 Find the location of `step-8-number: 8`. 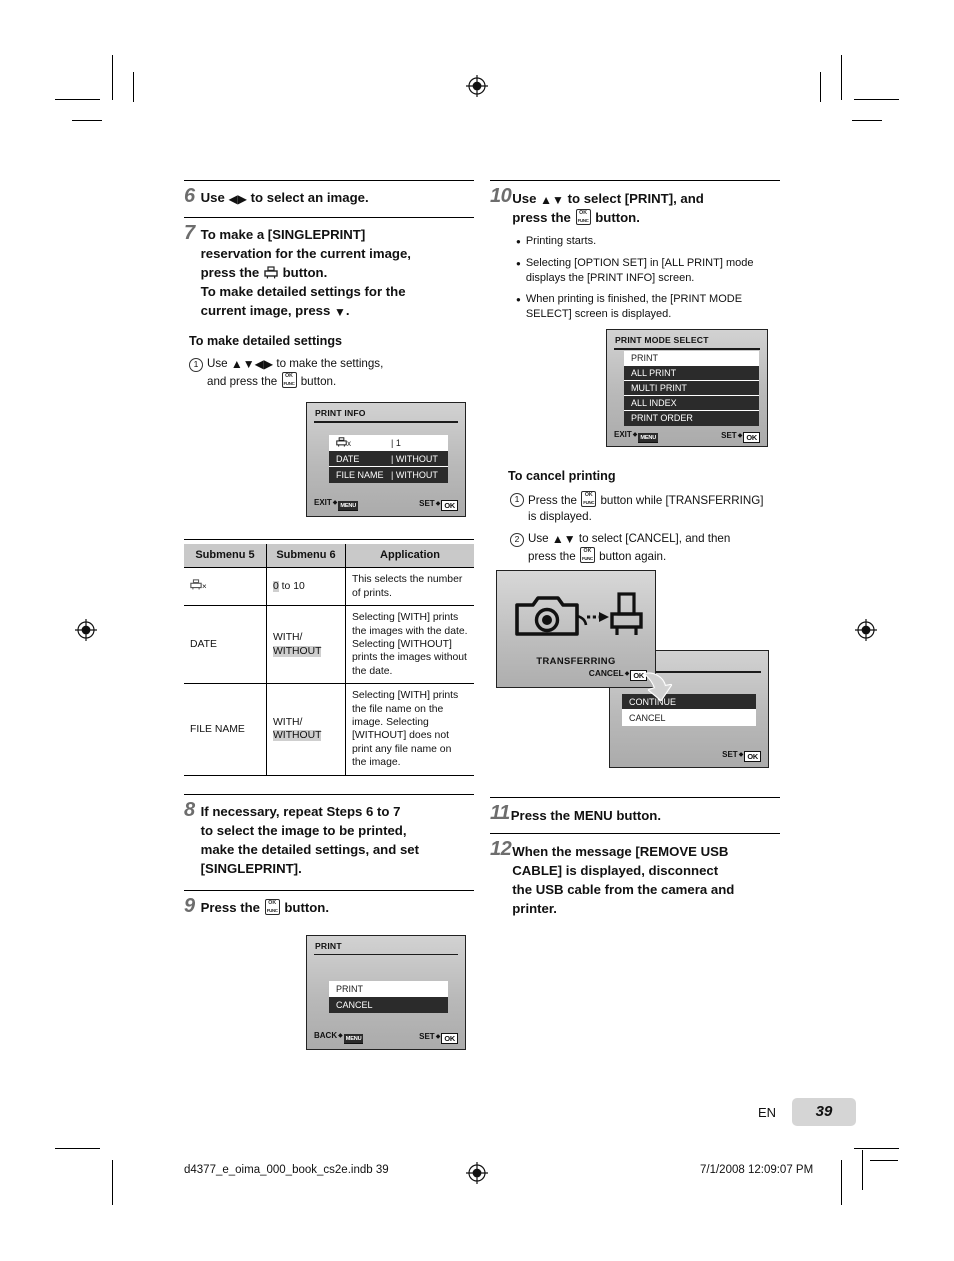

step-8-number: 8 is located at coordinates (189, 809).